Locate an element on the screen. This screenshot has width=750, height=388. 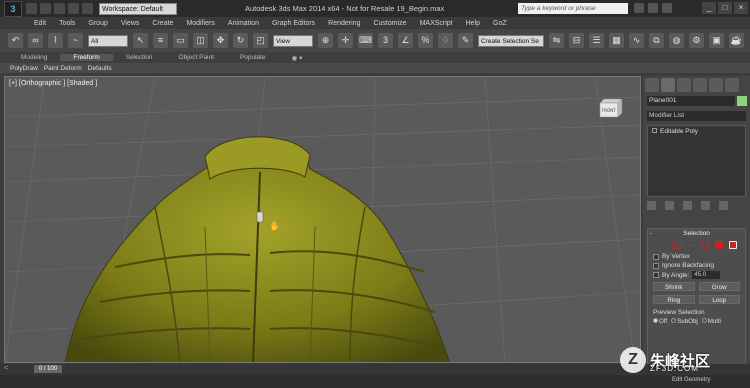
new-file-icon is located at coordinates (31, 8).